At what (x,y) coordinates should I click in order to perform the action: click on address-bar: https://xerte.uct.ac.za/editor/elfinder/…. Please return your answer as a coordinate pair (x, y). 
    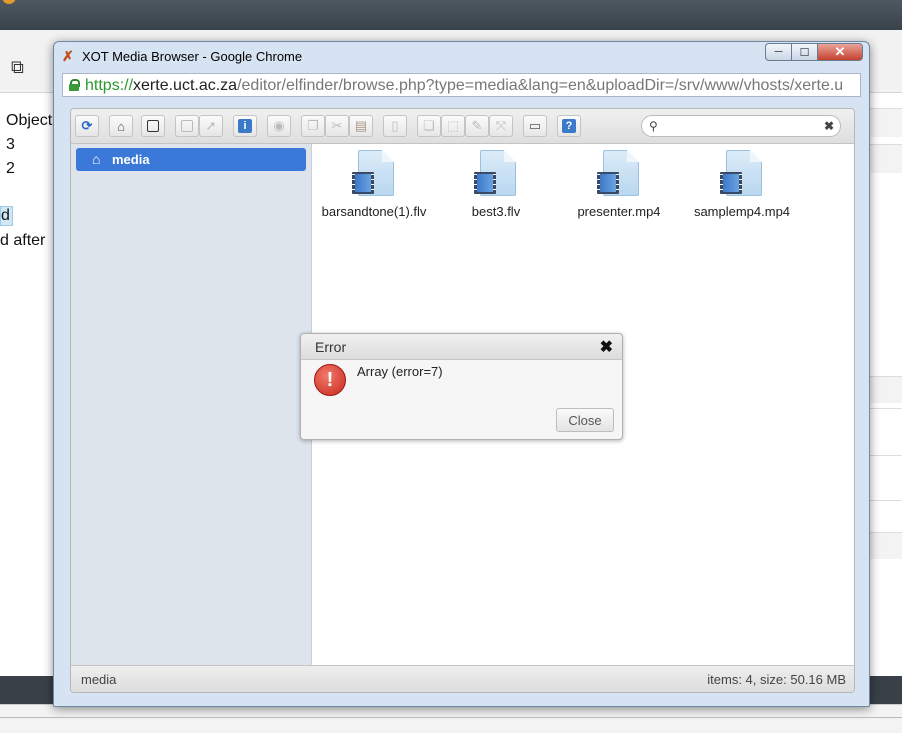
    Looking at the image, I should click on (461, 85).